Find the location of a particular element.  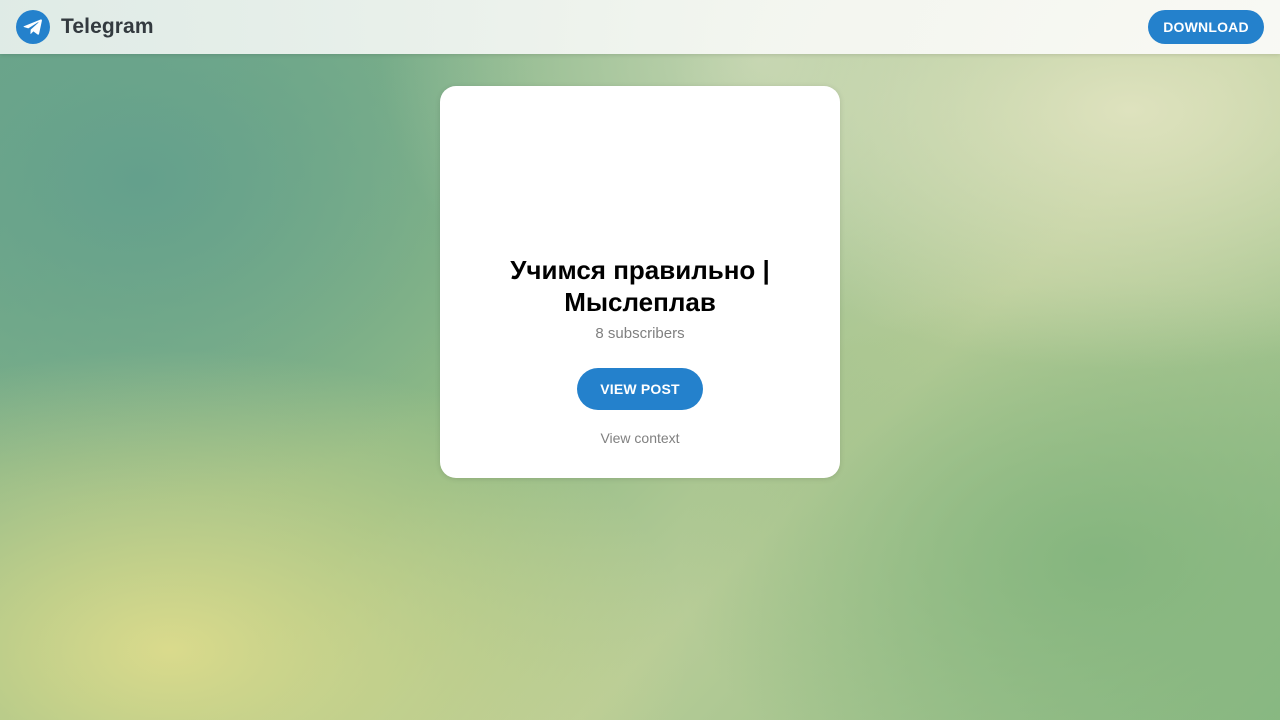

telegram-logo-icon is located at coordinates (33, 27).